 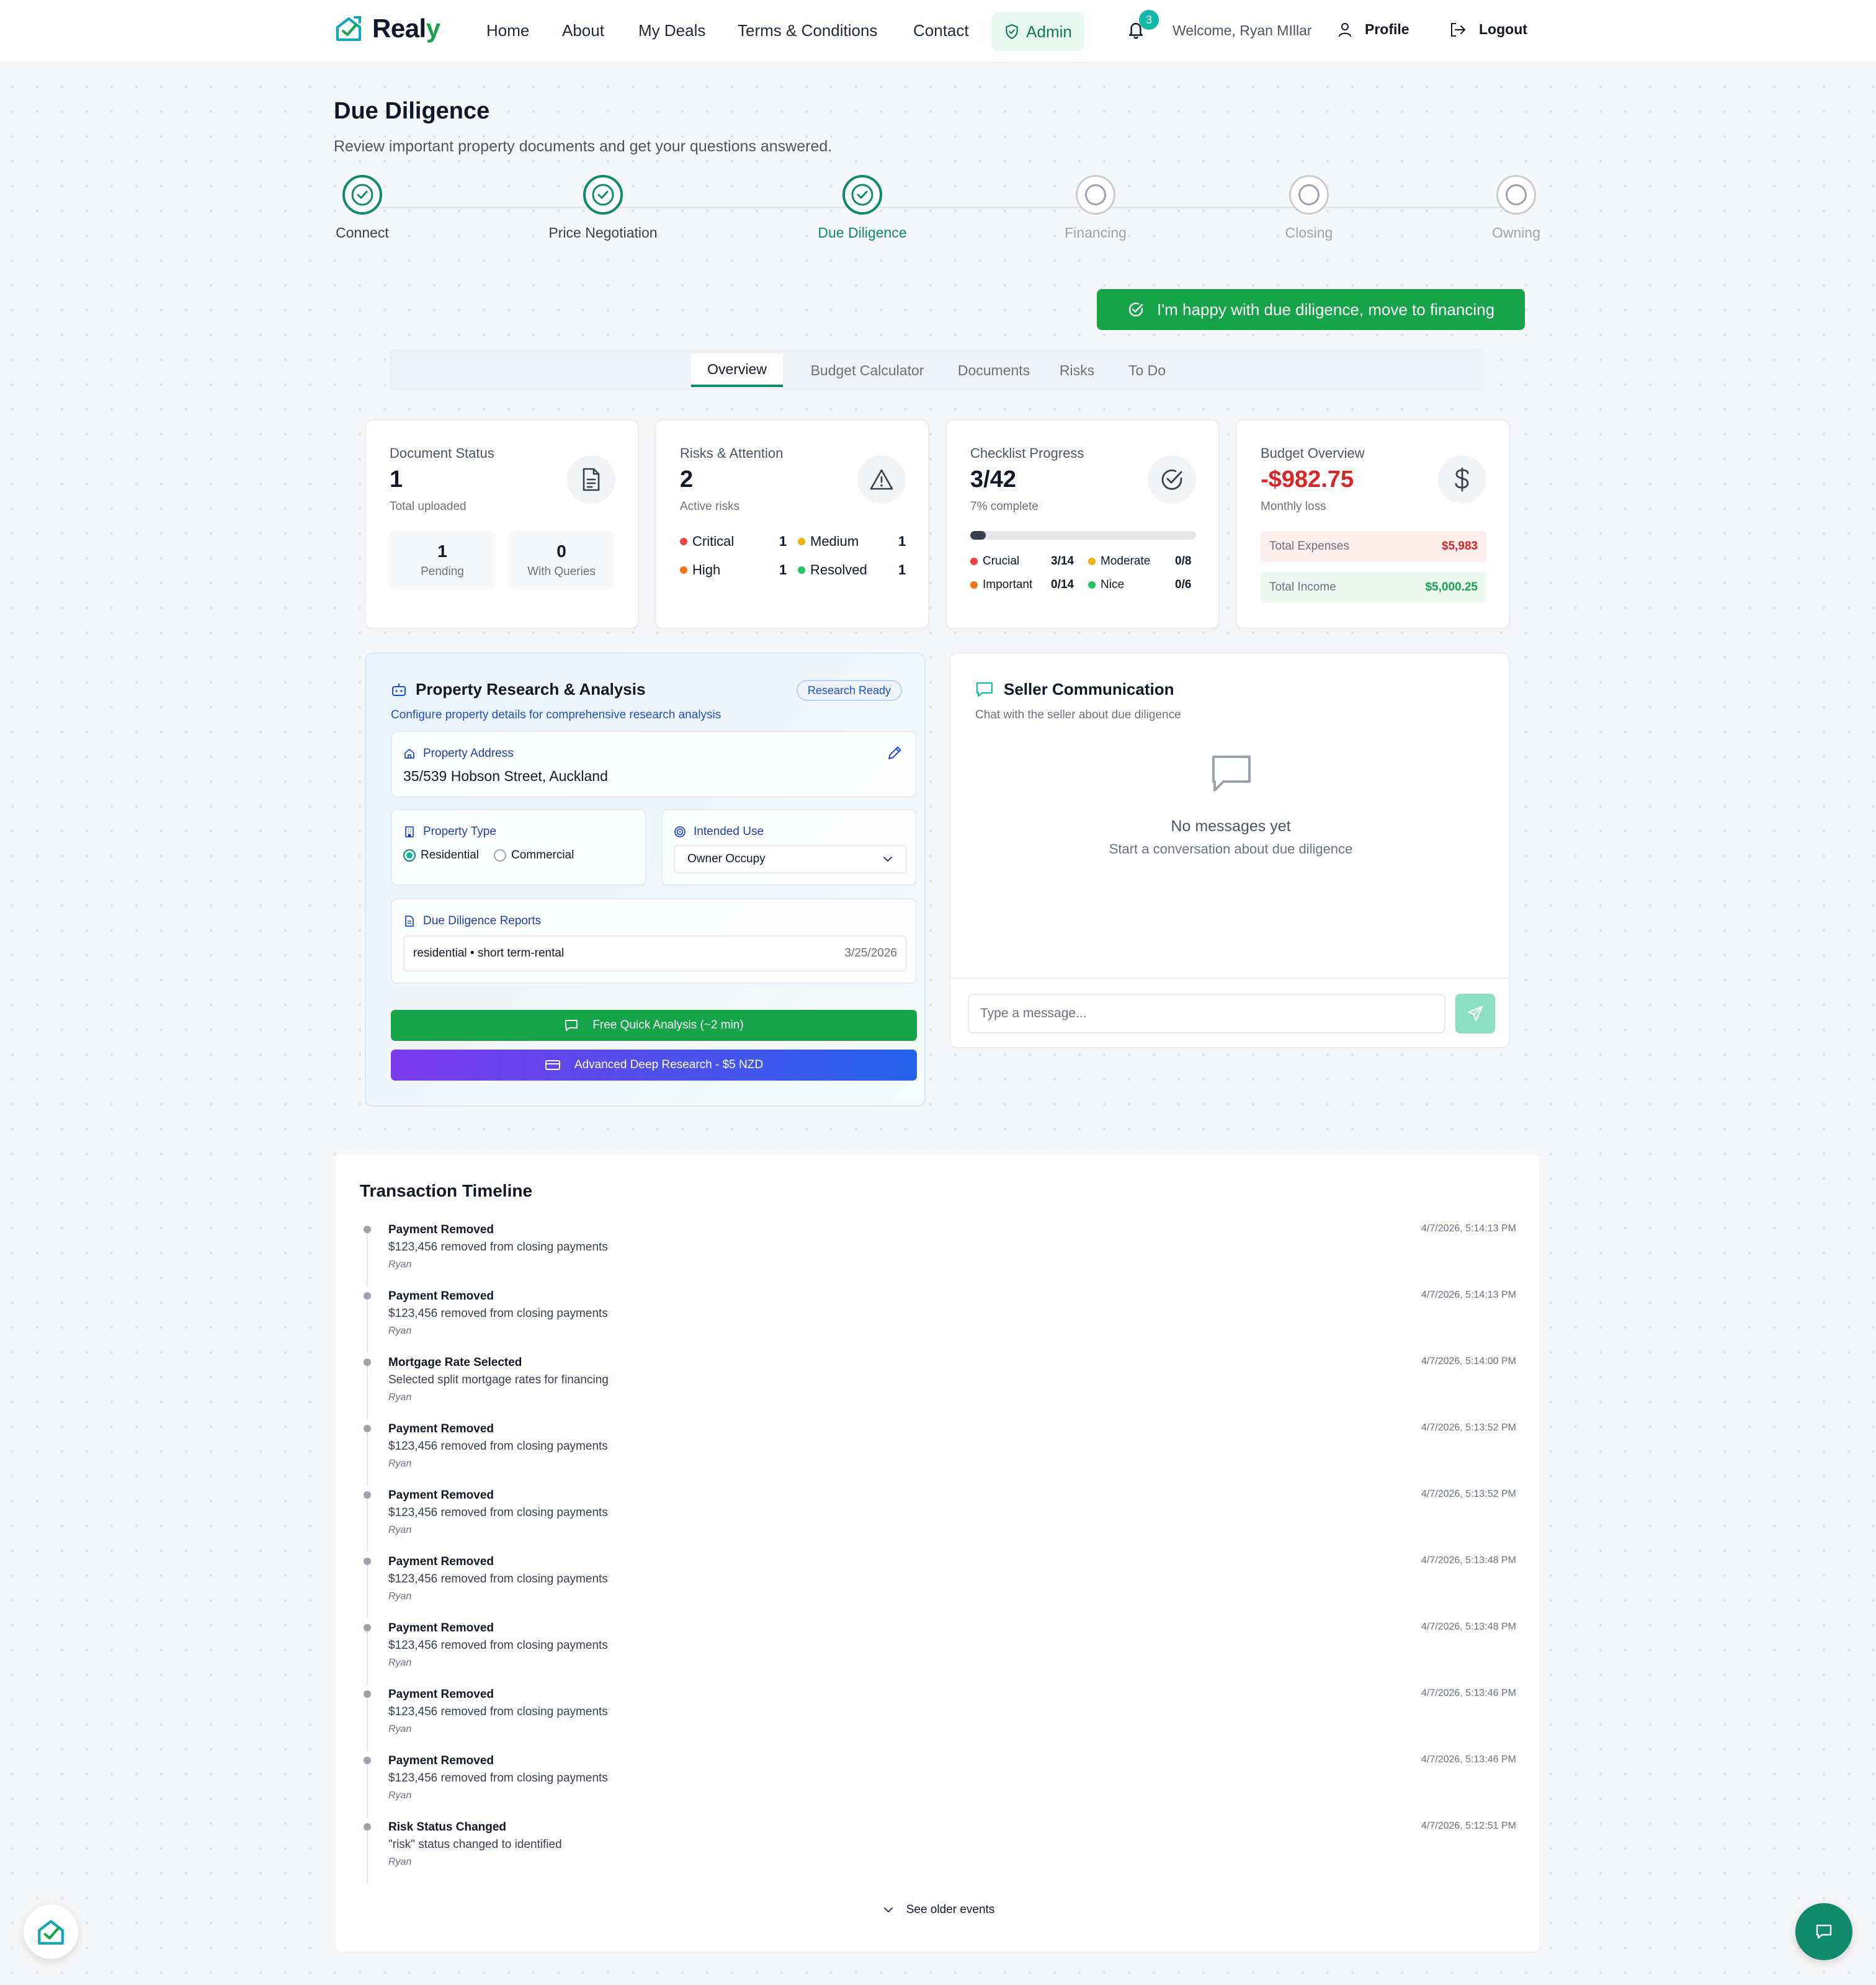 What do you see at coordinates (671, 31) in the screenshot?
I see `nav-link-my-deals: My Deals` at bounding box center [671, 31].